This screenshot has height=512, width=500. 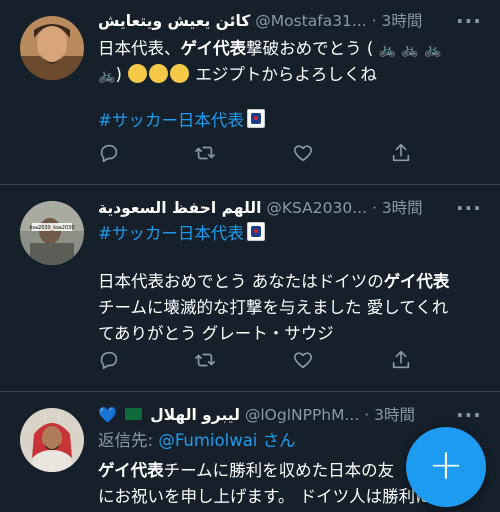 I want to click on tweet-header: كائن يعيش ويتعايش @Mostafa31... · 3時間, so click(x=279, y=21).